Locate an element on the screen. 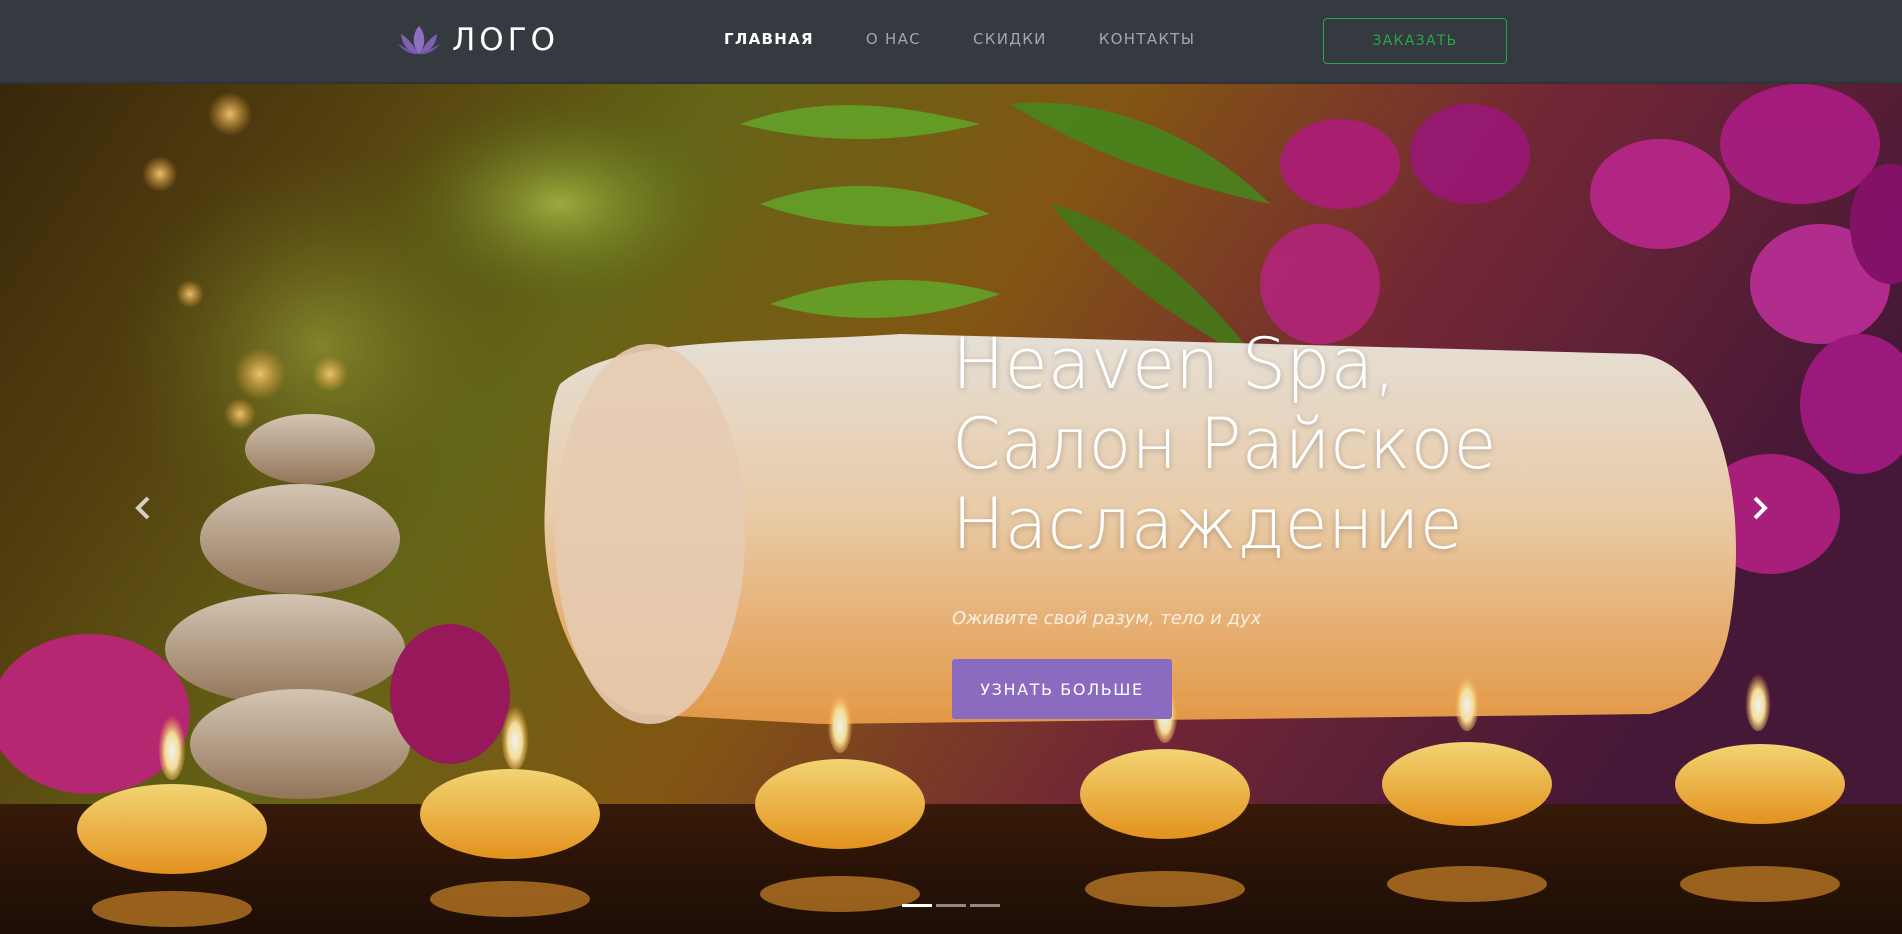  order-button: ЗАКАЗАТЬ is located at coordinates (1415, 41).